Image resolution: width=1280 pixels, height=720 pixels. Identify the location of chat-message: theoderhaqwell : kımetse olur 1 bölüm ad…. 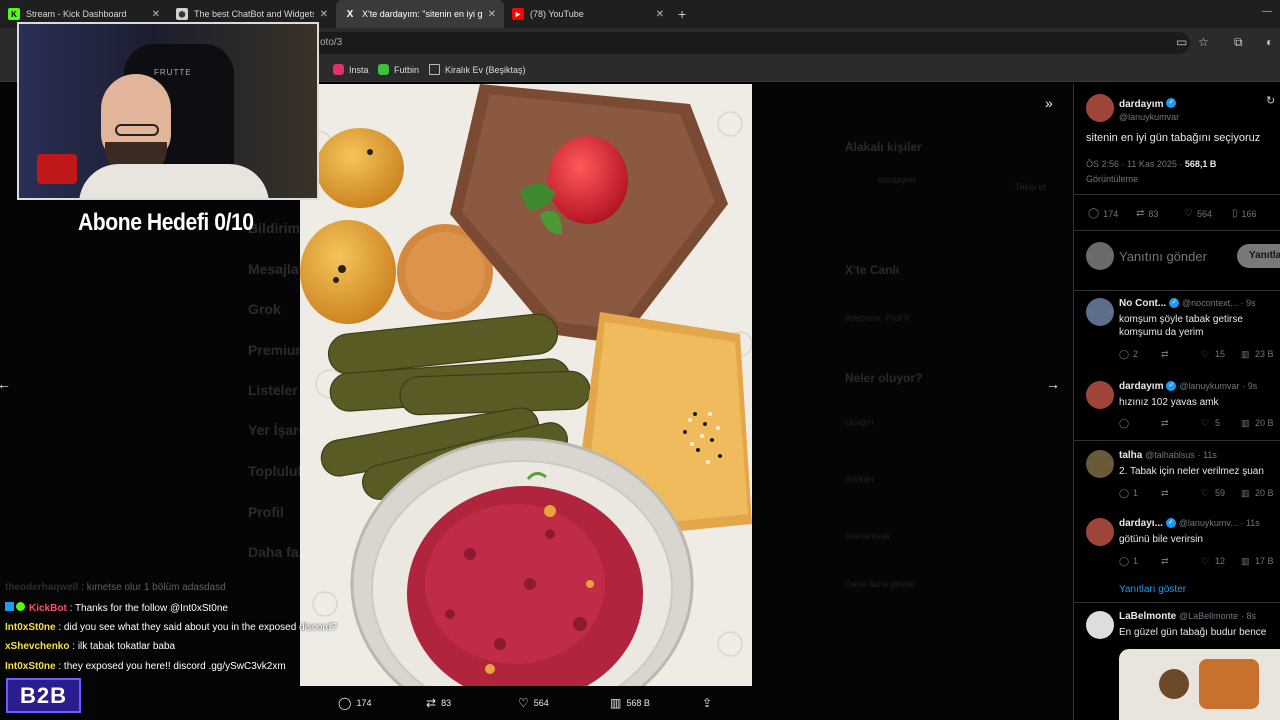
(115, 587).